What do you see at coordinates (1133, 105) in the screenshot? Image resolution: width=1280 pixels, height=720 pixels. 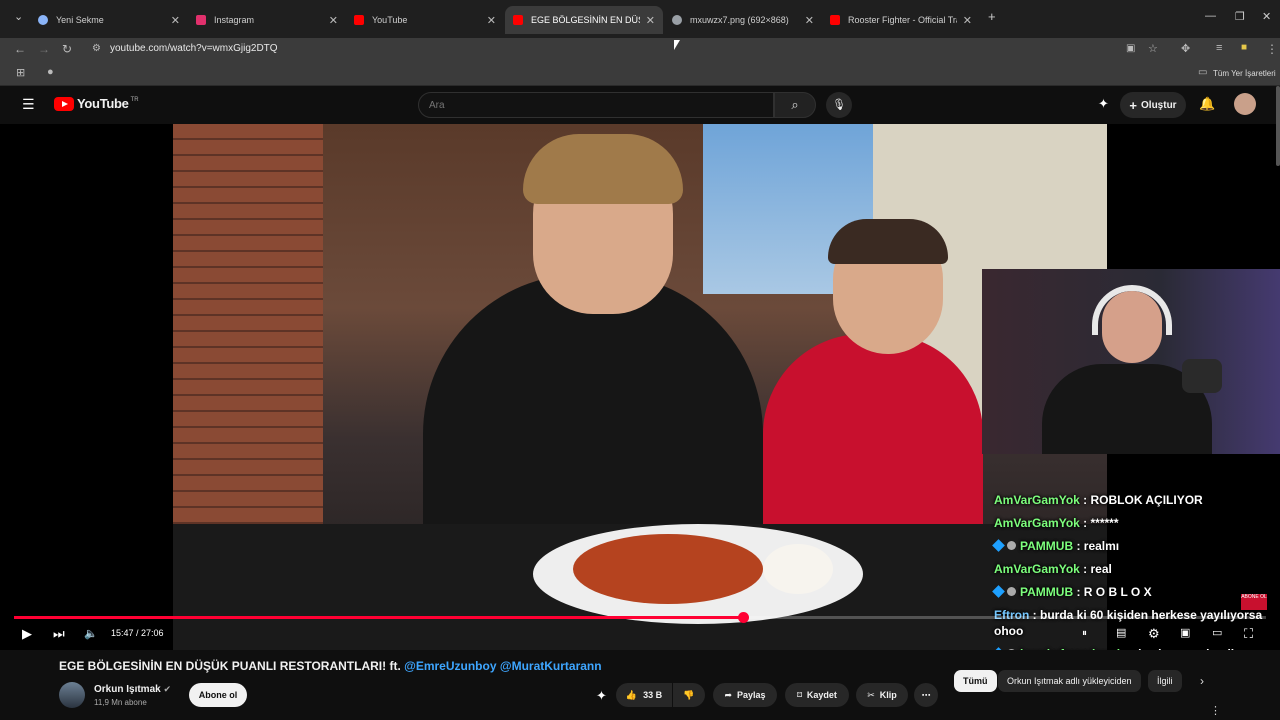 I see `plus-icon: +` at bounding box center [1133, 105].